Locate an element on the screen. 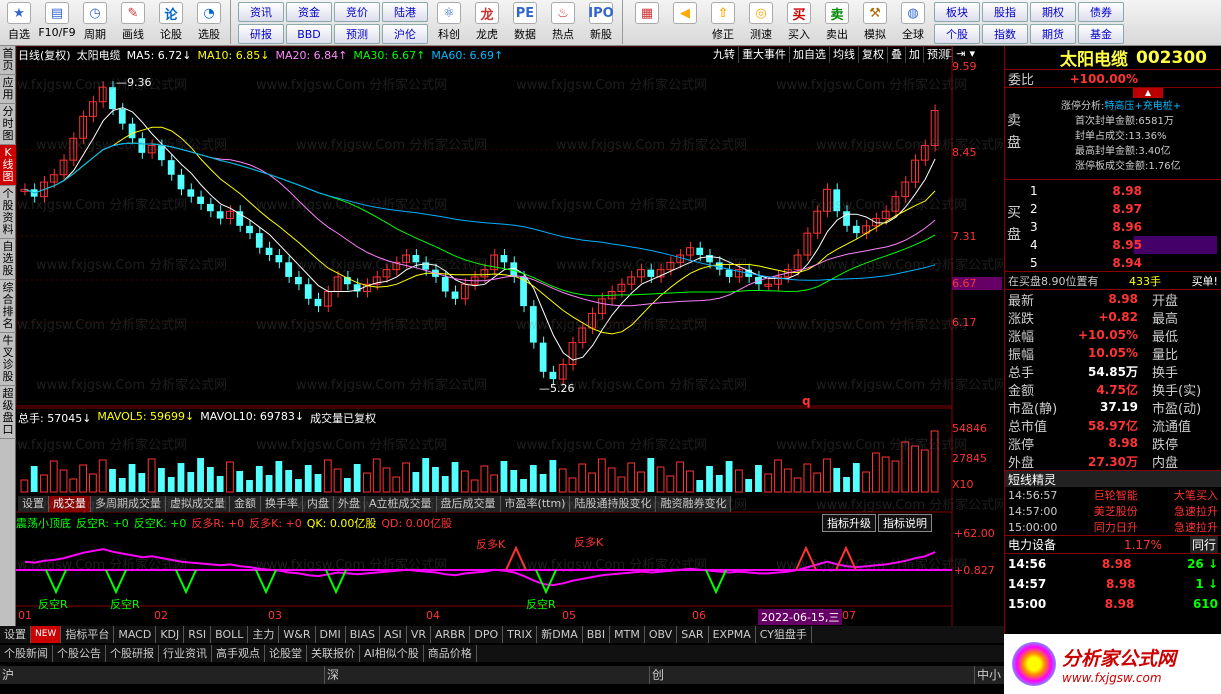  volume-tab-0: 设置 is located at coordinates (33, 504).